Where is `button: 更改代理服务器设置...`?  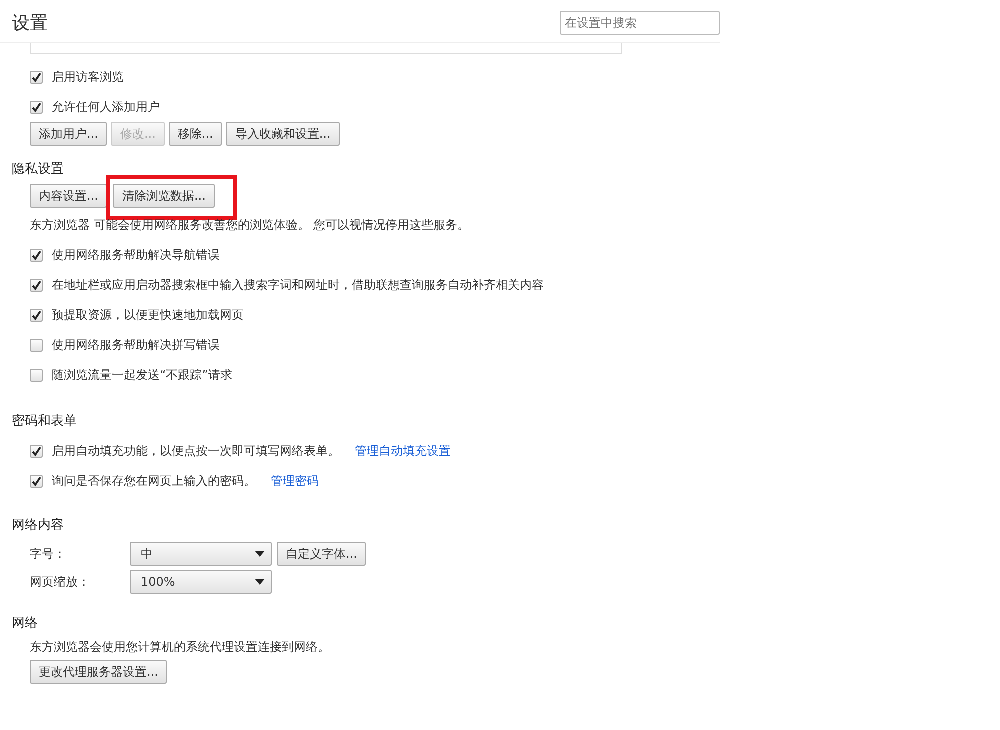 button: 更改代理服务器设置... is located at coordinates (99, 672).